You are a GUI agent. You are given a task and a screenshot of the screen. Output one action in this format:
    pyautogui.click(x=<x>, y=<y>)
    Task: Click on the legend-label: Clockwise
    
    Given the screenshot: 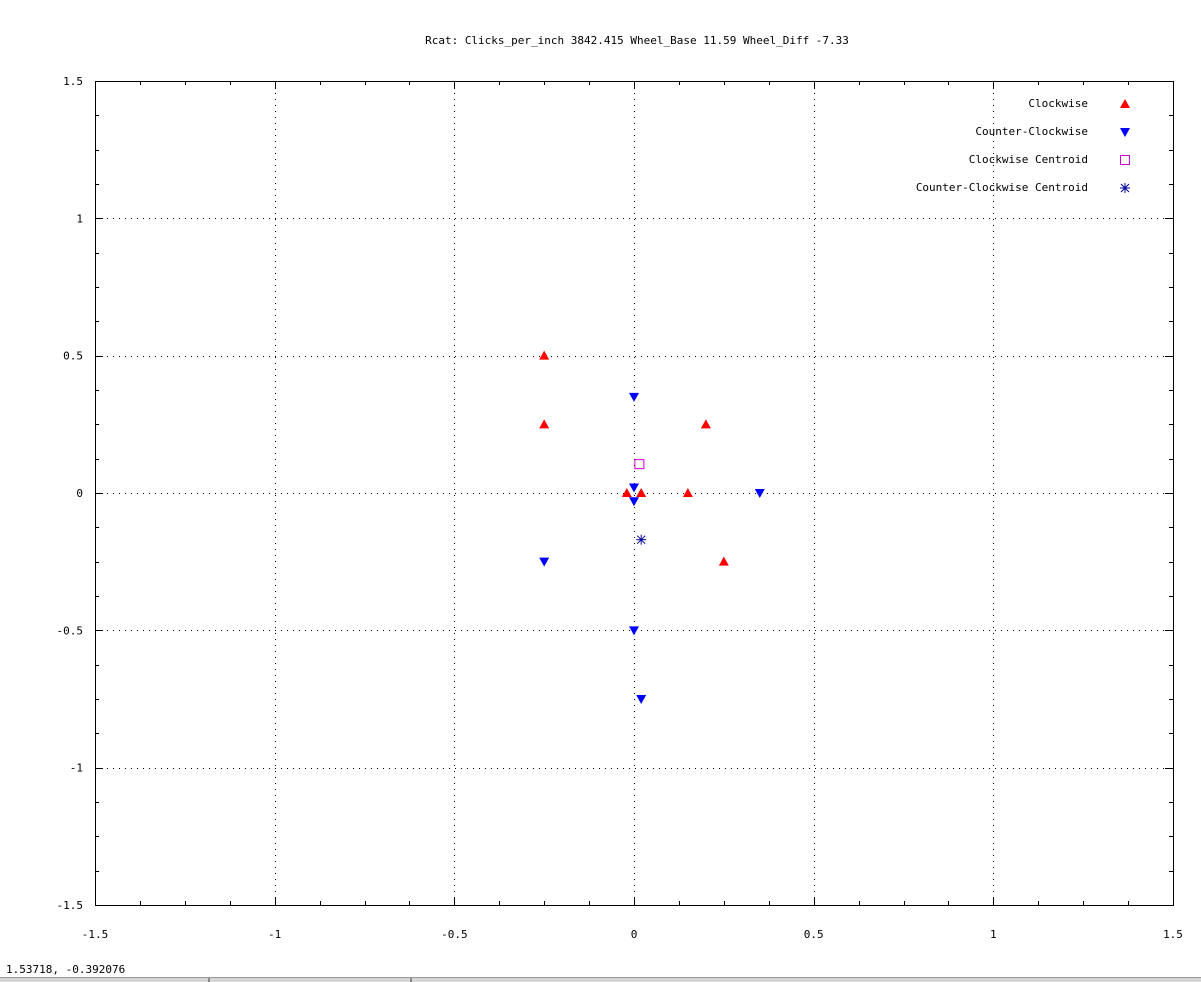 What is the action you would take?
    pyautogui.click(x=1058, y=103)
    